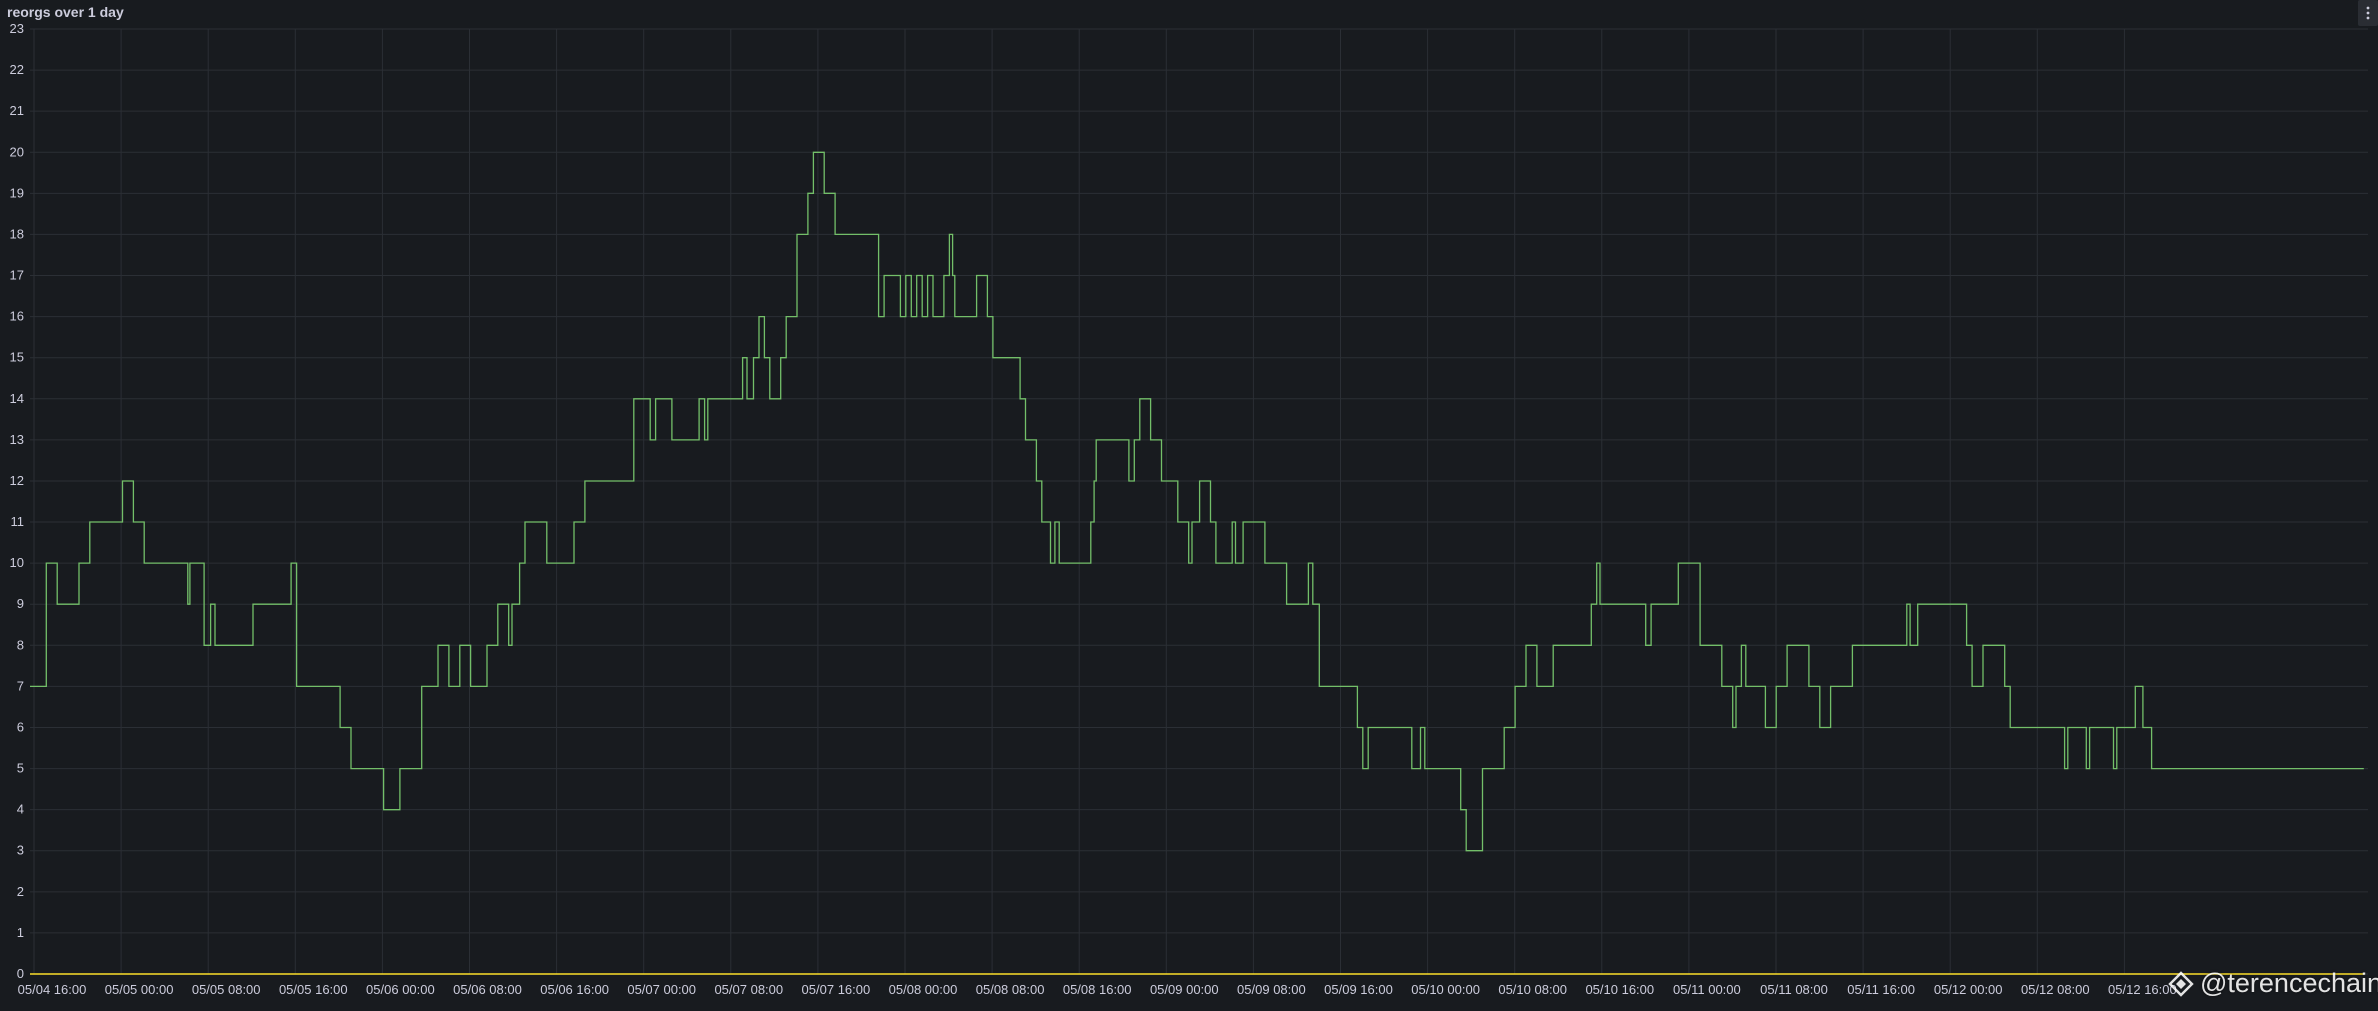 This screenshot has width=2378, height=1011. I want to click on y-tick-label: 1, so click(20, 932).